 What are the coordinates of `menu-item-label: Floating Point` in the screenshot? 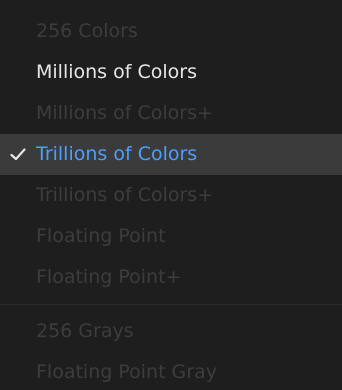 It's located at (101, 236).